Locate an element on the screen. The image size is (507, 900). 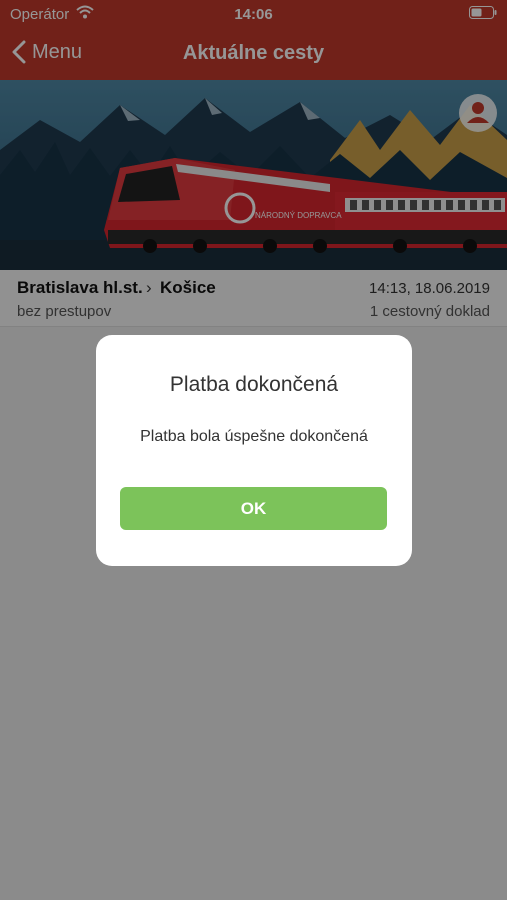
dialog-message: Platba bola úspešne dokončená is located at coordinates (254, 436).